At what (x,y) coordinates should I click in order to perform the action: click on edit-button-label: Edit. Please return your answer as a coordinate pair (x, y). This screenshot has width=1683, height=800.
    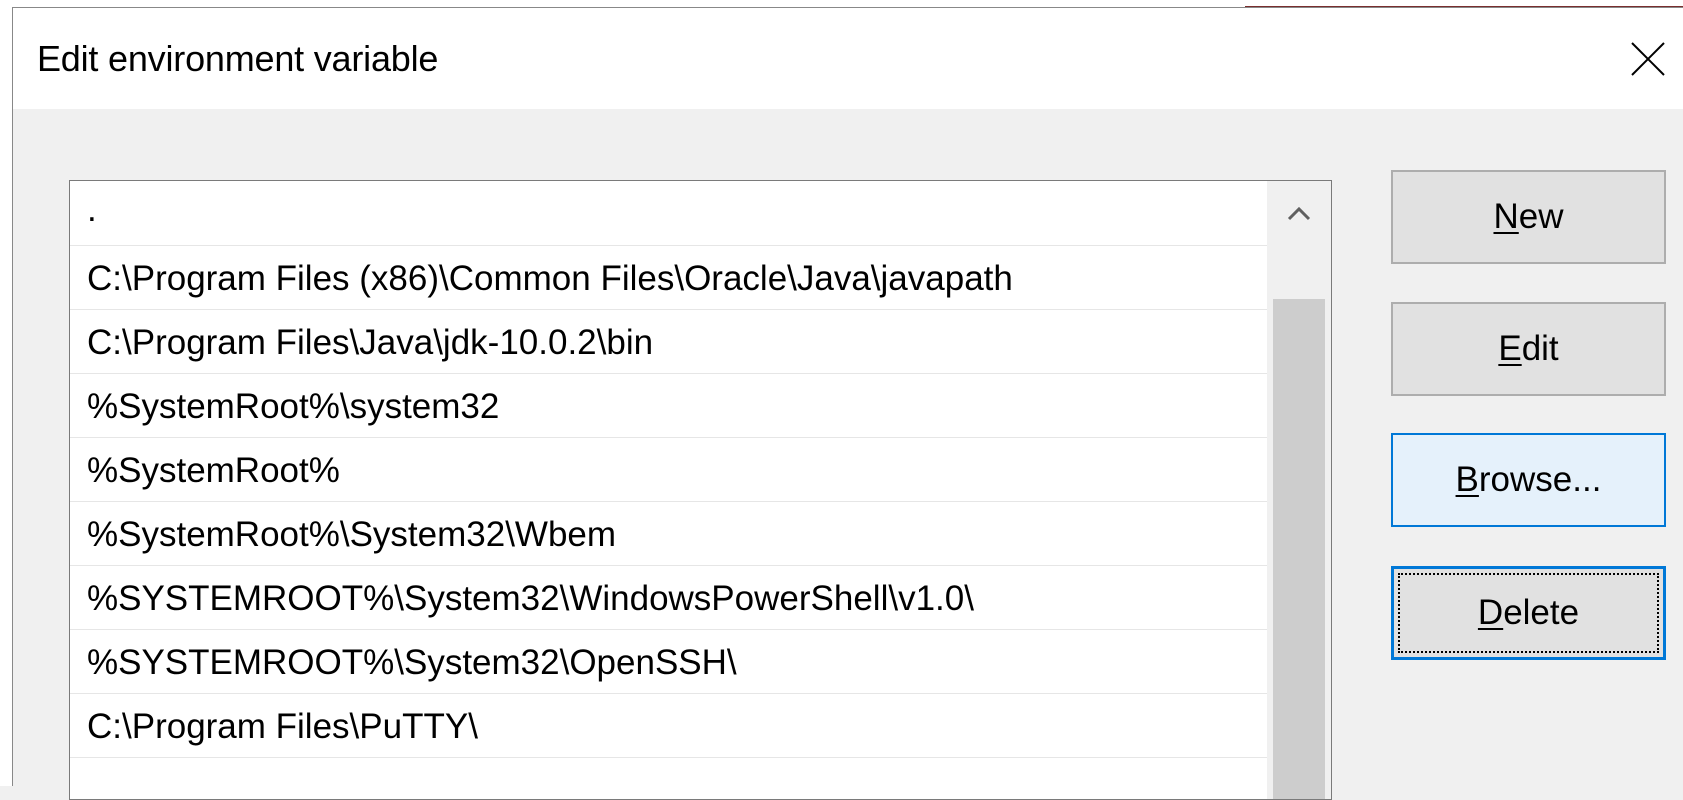
    Looking at the image, I should click on (1528, 348).